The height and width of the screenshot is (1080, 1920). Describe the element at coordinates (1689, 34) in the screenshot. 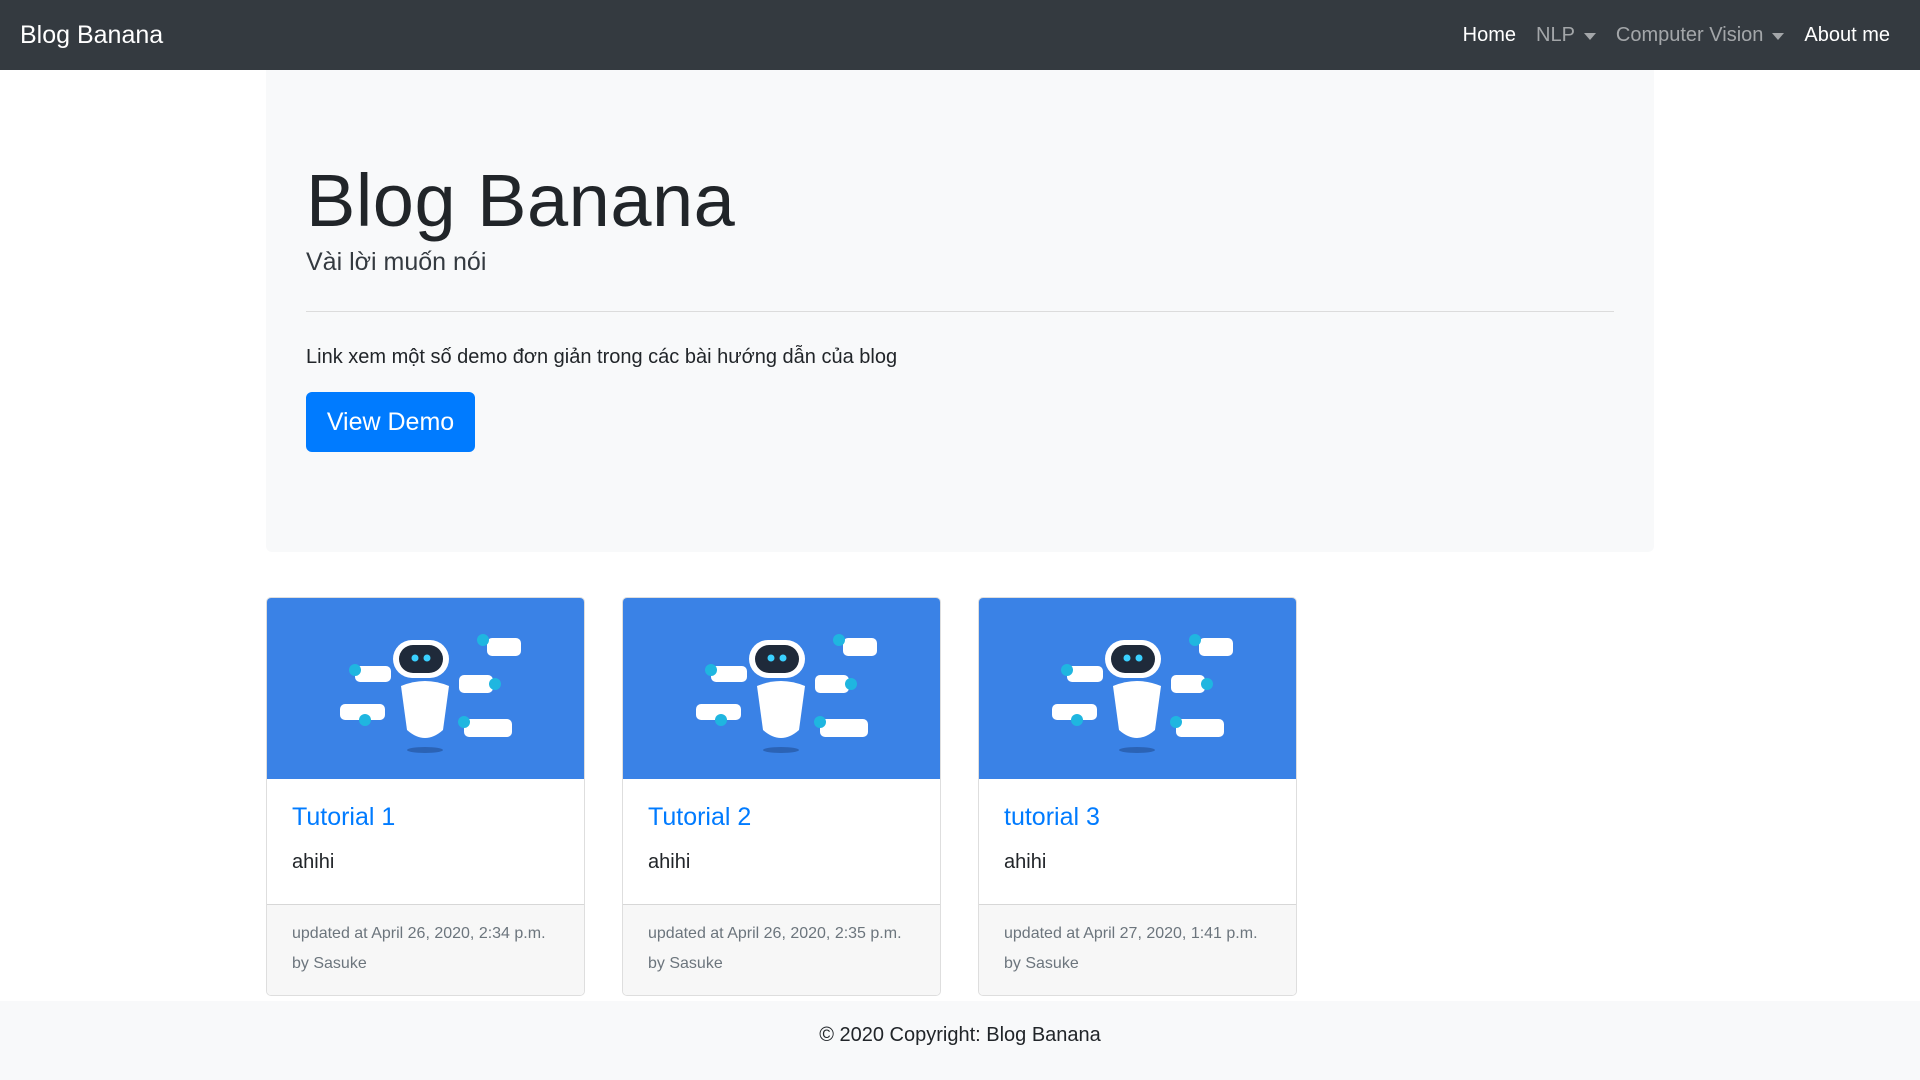

I see `nav-item-computer-vision-label: Computer Vision` at that location.